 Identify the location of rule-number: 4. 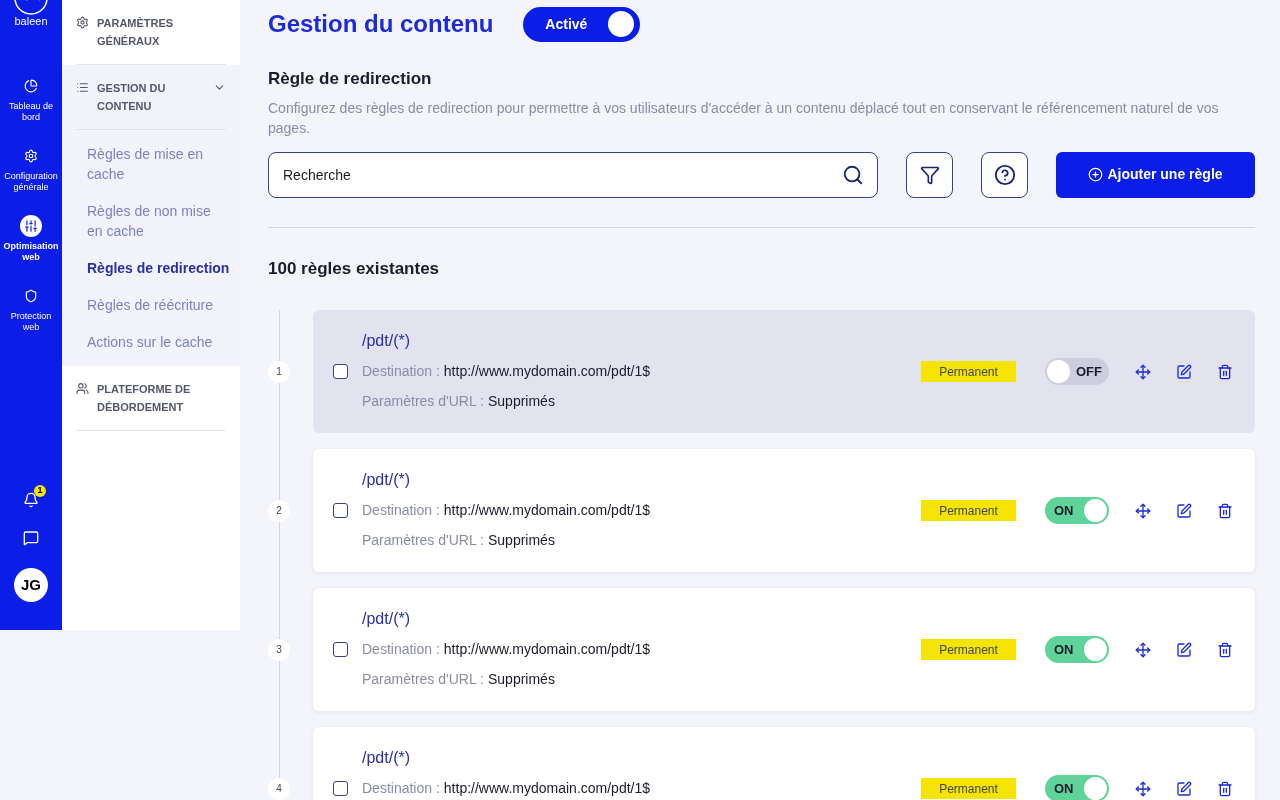
(279, 788).